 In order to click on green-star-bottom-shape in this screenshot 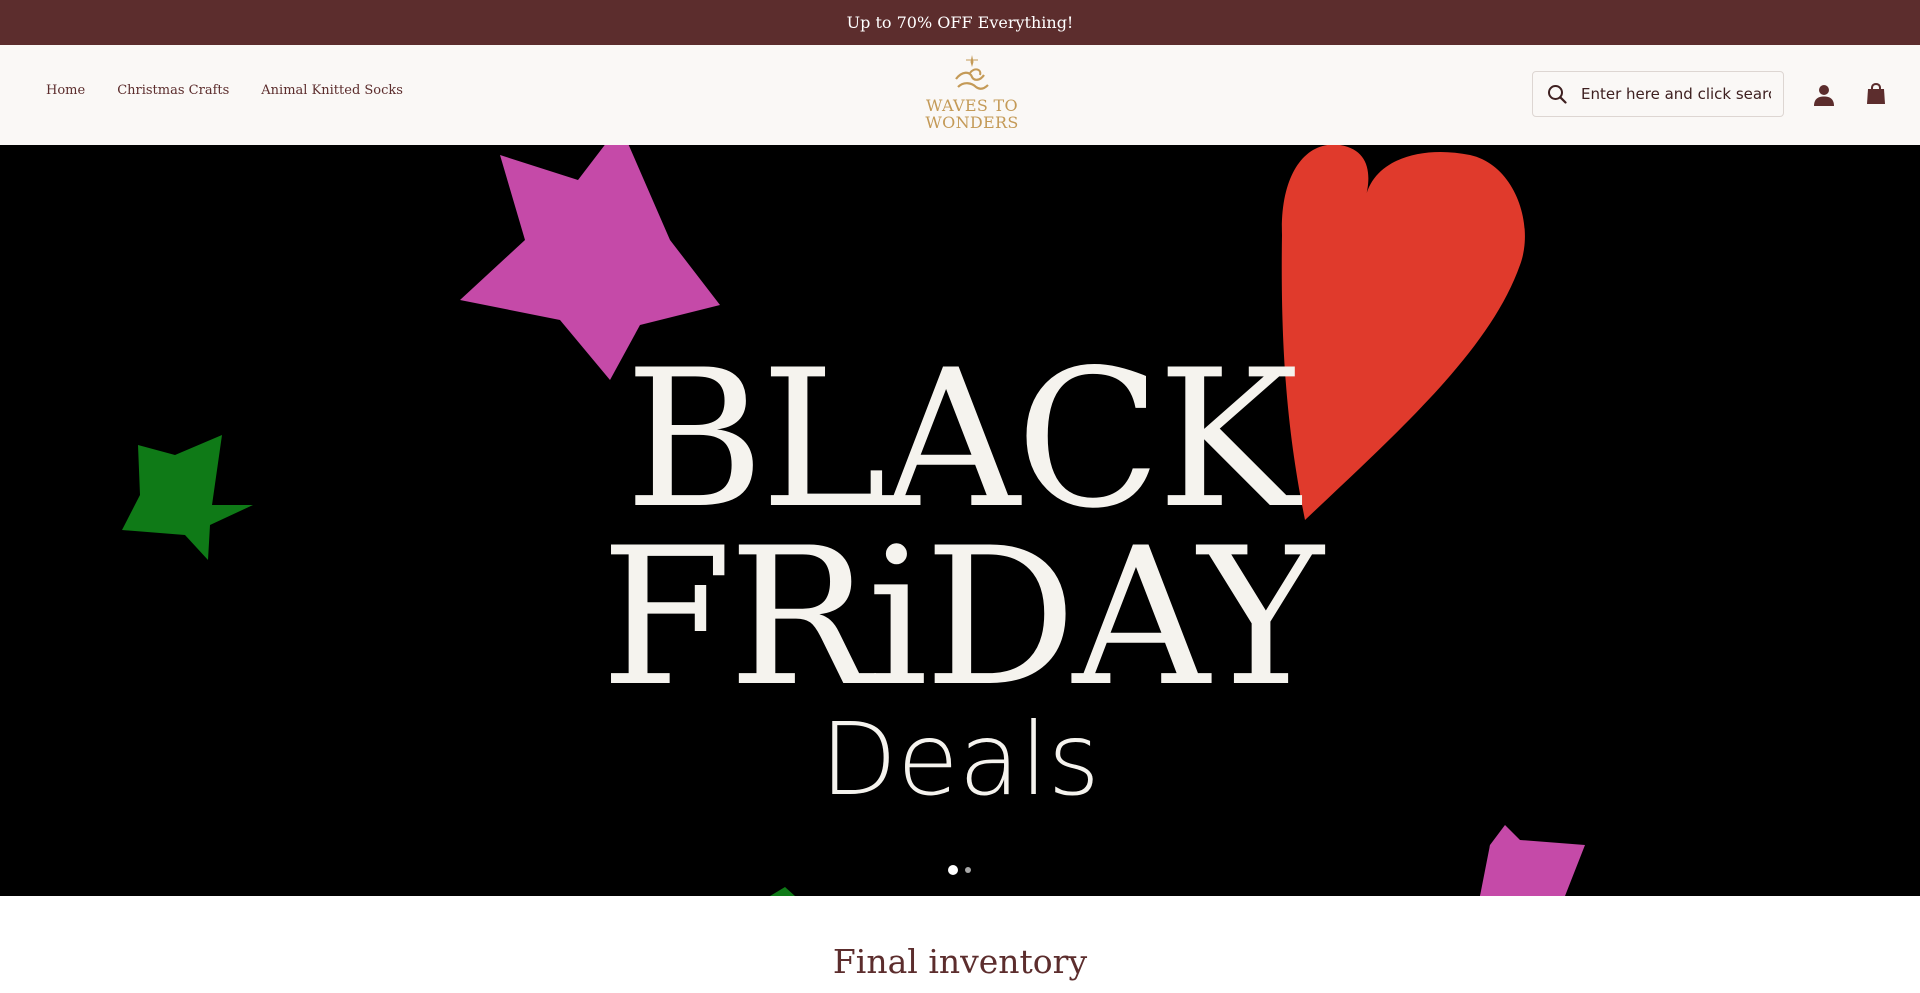, I will do `click(782, 891)`.